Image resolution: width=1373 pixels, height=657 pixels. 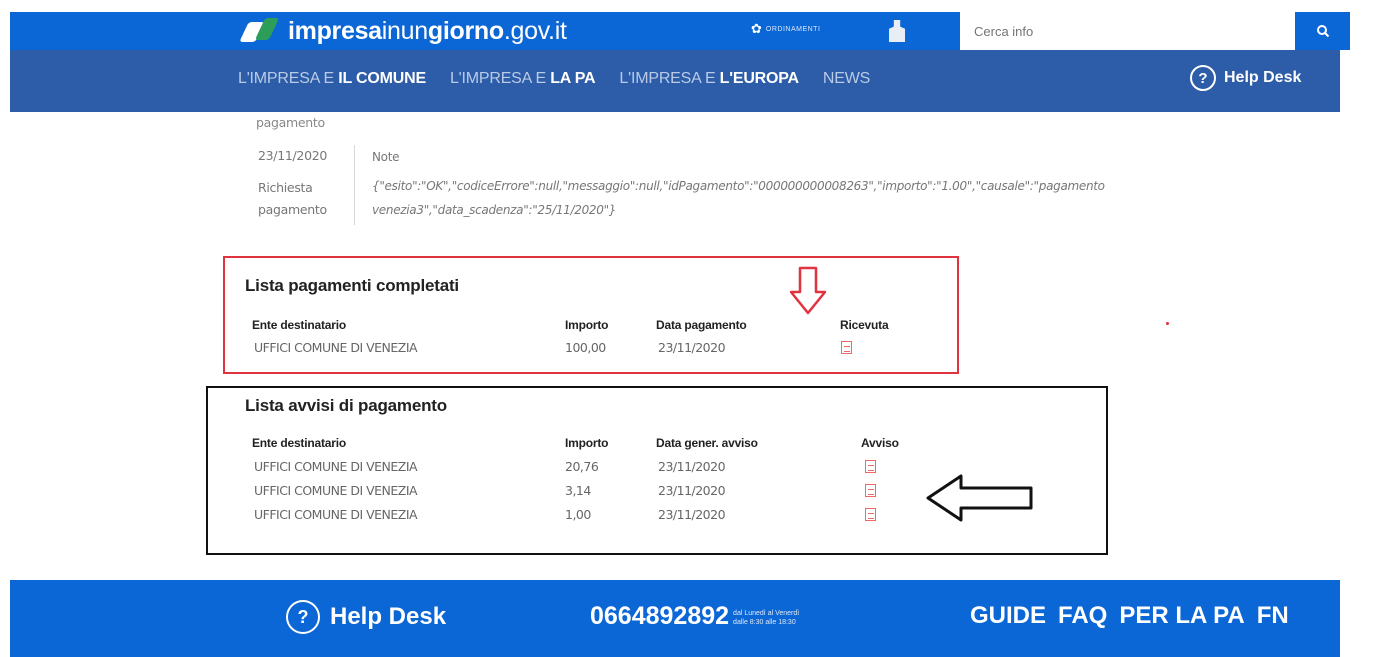 What do you see at coordinates (680, 31) in the screenshot?
I see `top-header: impresainungiorno.gov.it ✿ ORDINAMENTI` at bounding box center [680, 31].